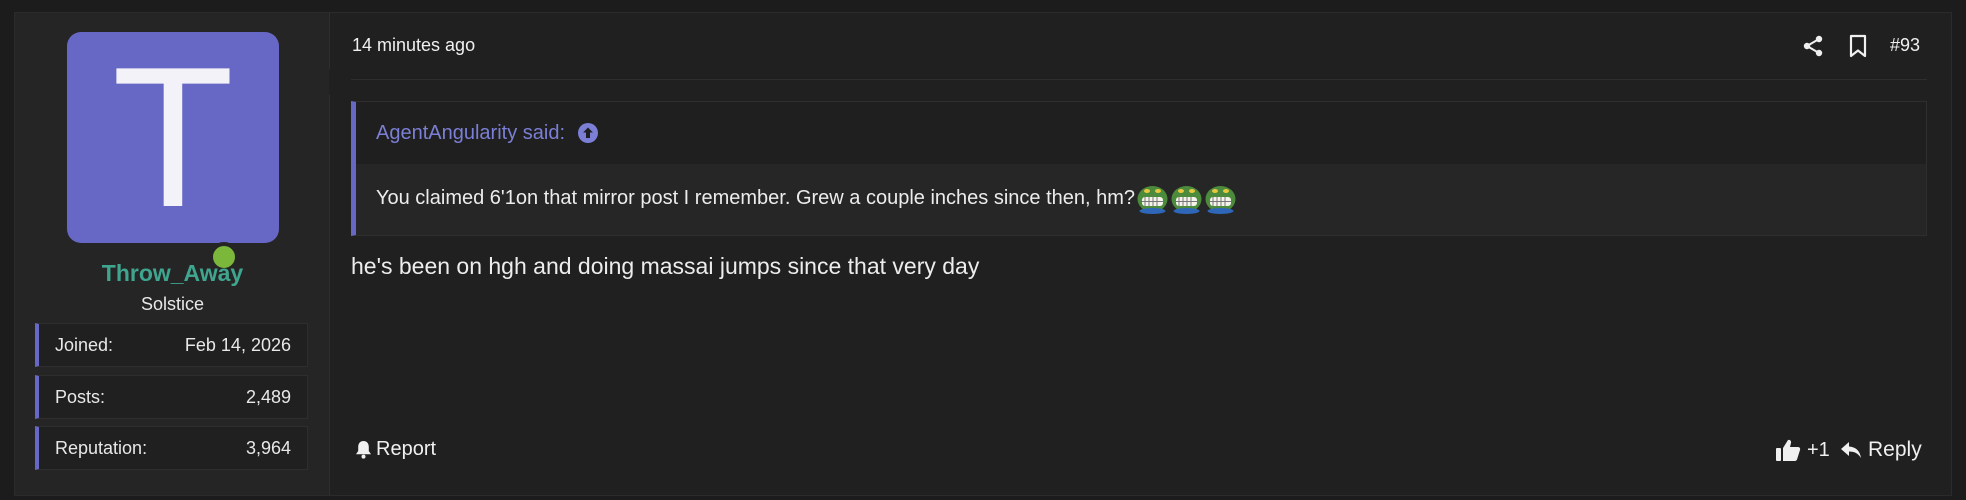  What do you see at coordinates (173, 137) in the screenshot?
I see `avatar-letter: T` at bounding box center [173, 137].